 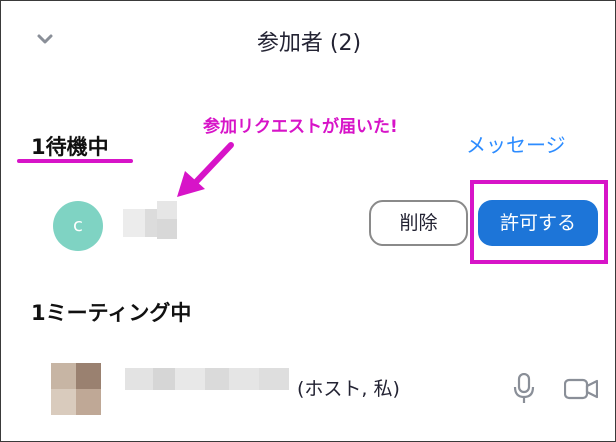 What do you see at coordinates (418, 223) in the screenshot?
I see `remove-button: 削除` at bounding box center [418, 223].